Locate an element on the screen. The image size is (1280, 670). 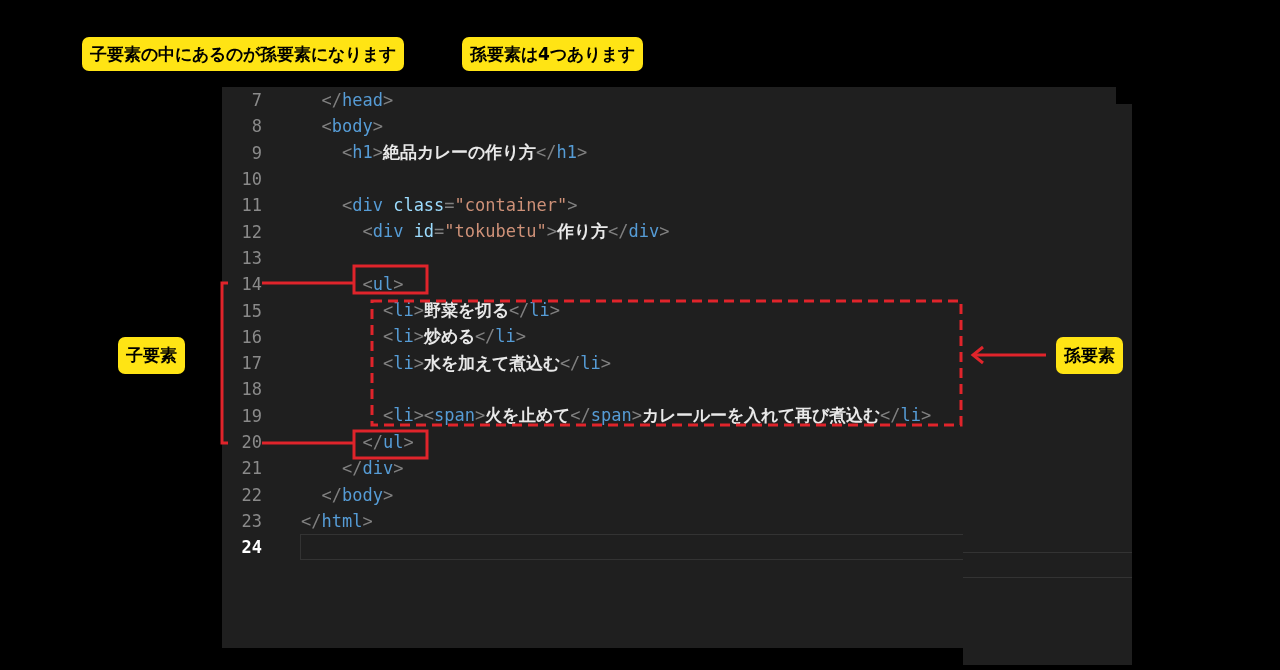
code-line: <li><span>火を止めて</span>カレールーを入れて再び煮込む</li> is located at coordinates (657, 416).